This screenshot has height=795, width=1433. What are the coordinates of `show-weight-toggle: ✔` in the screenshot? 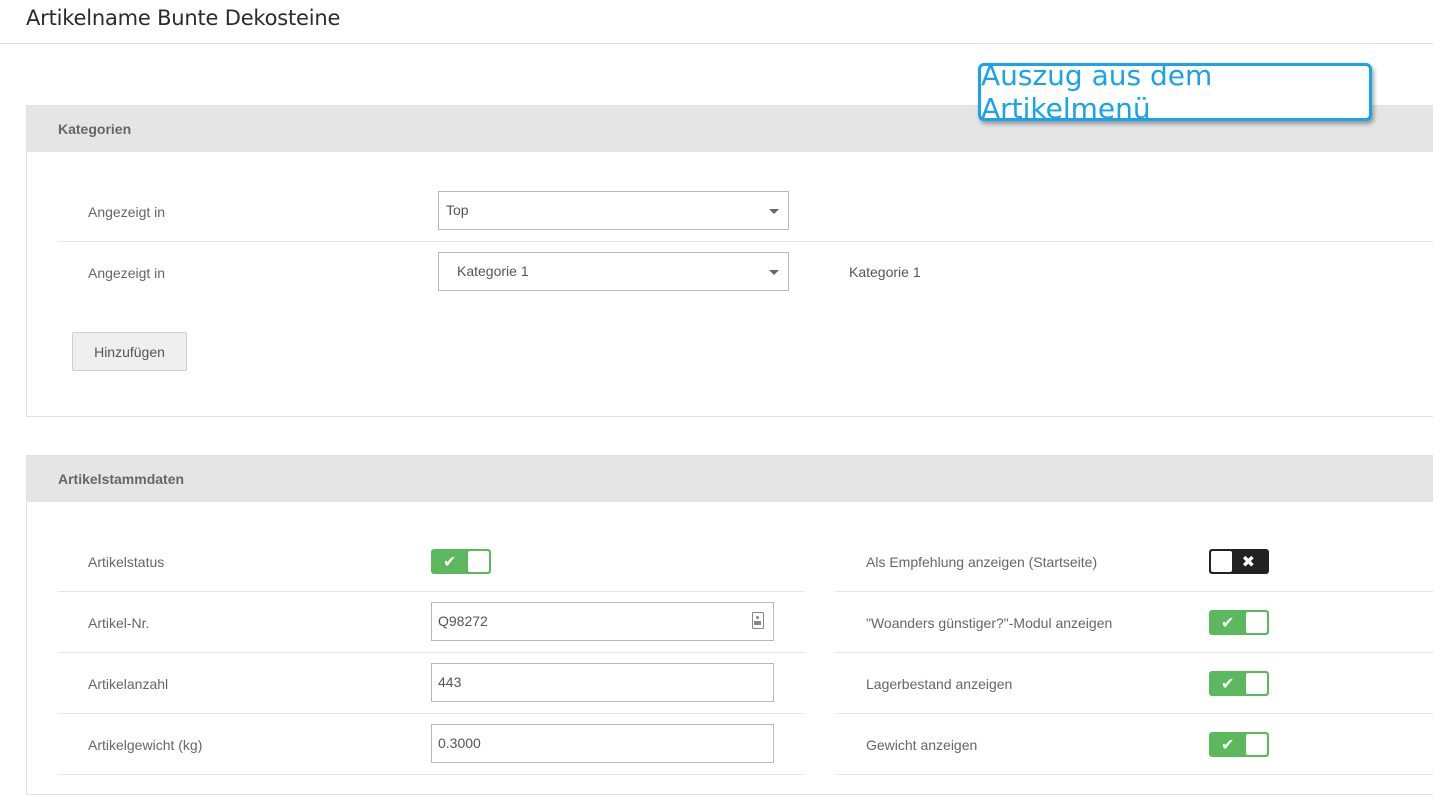 It's located at (1239, 744).